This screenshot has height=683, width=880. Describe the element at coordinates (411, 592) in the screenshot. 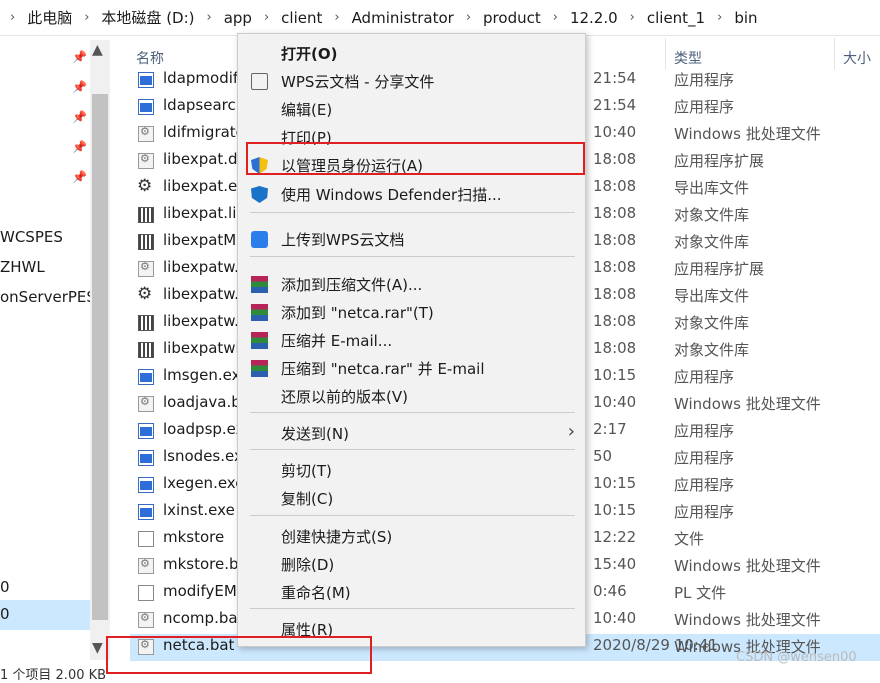

I see `menu-item-rename: 重命名(M)` at that location.